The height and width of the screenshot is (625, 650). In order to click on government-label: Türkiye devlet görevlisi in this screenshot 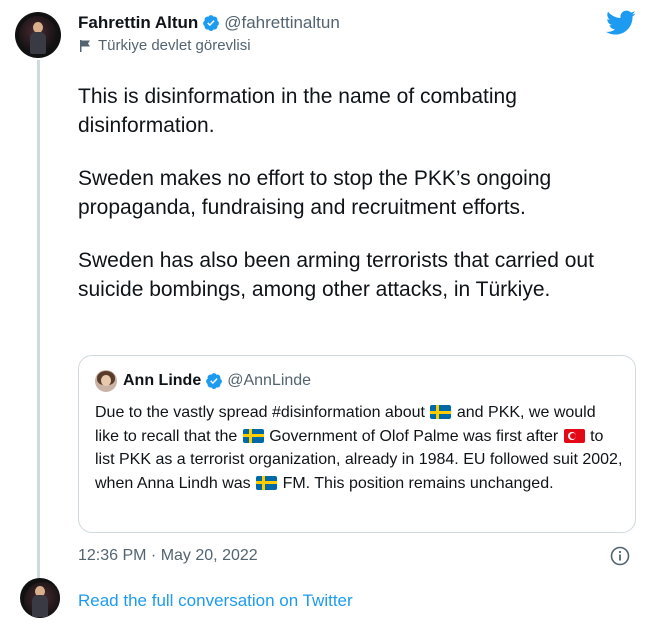, I will do `click(209, 45)`.